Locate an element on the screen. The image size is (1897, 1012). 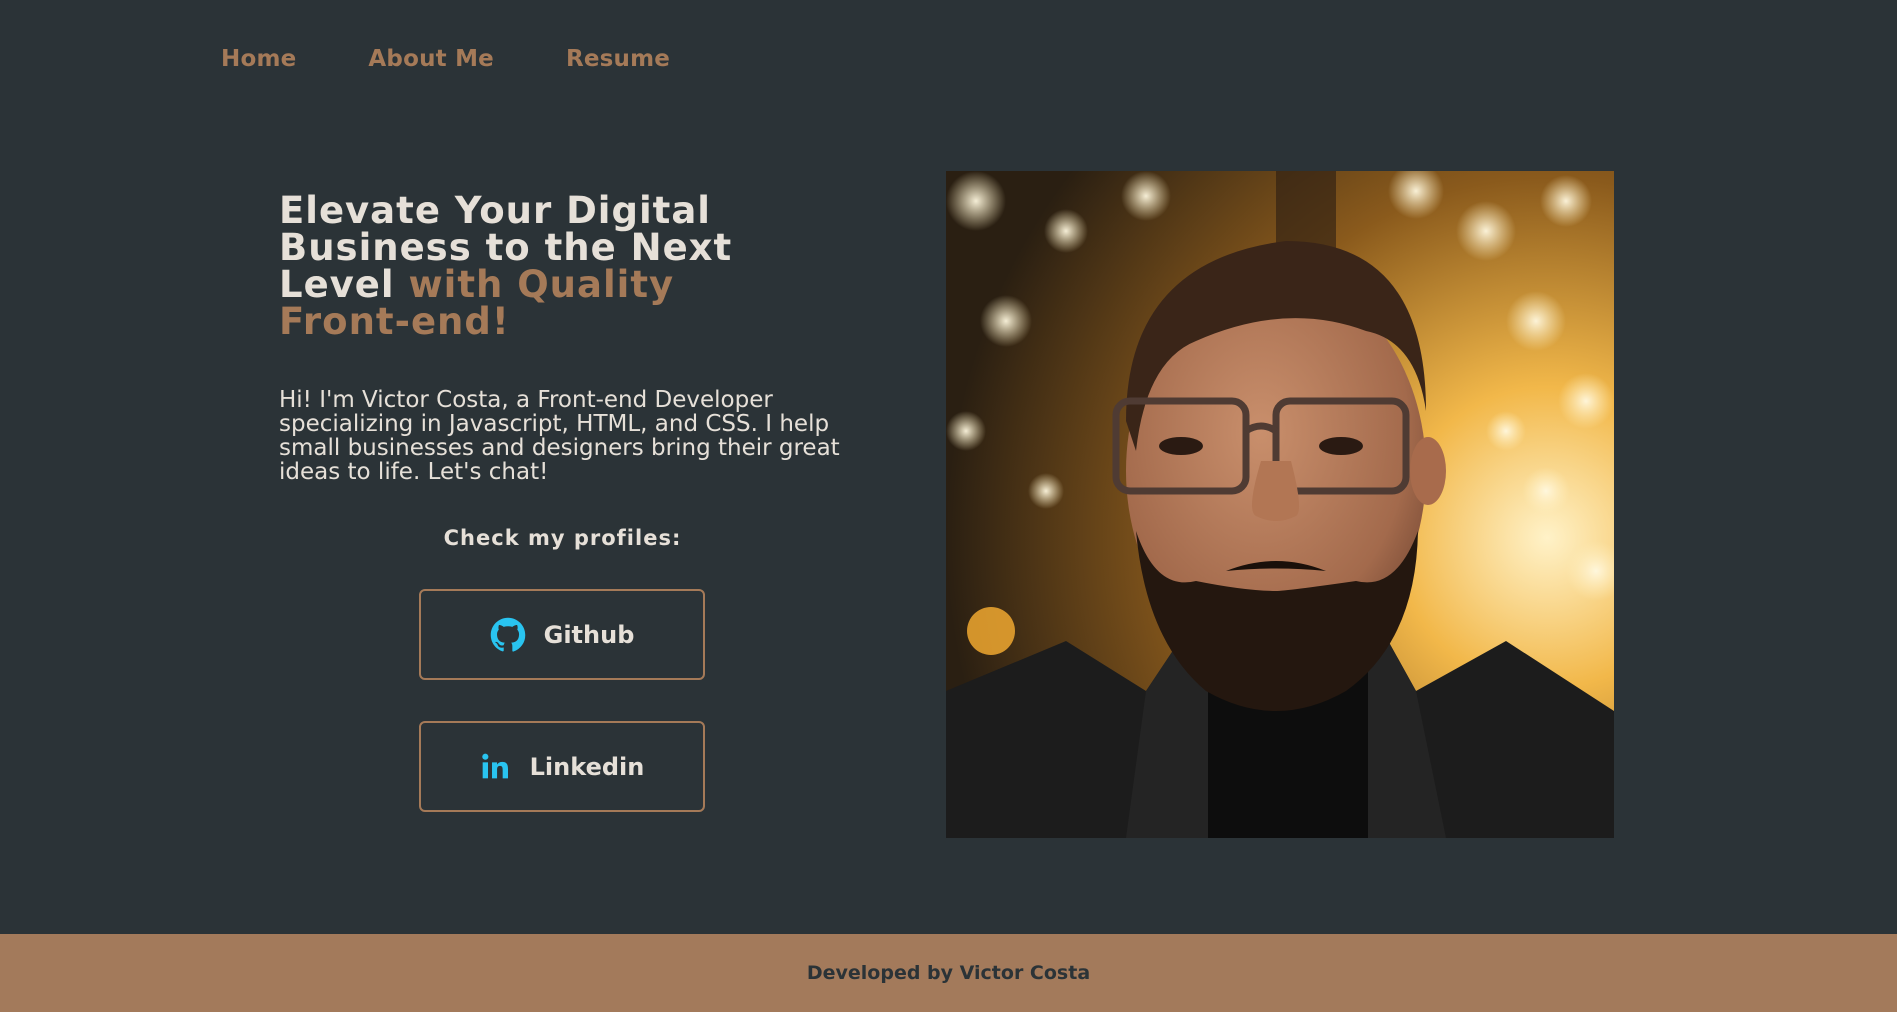
linkedin-button: Linkedin is located at coordinates (562, 766).